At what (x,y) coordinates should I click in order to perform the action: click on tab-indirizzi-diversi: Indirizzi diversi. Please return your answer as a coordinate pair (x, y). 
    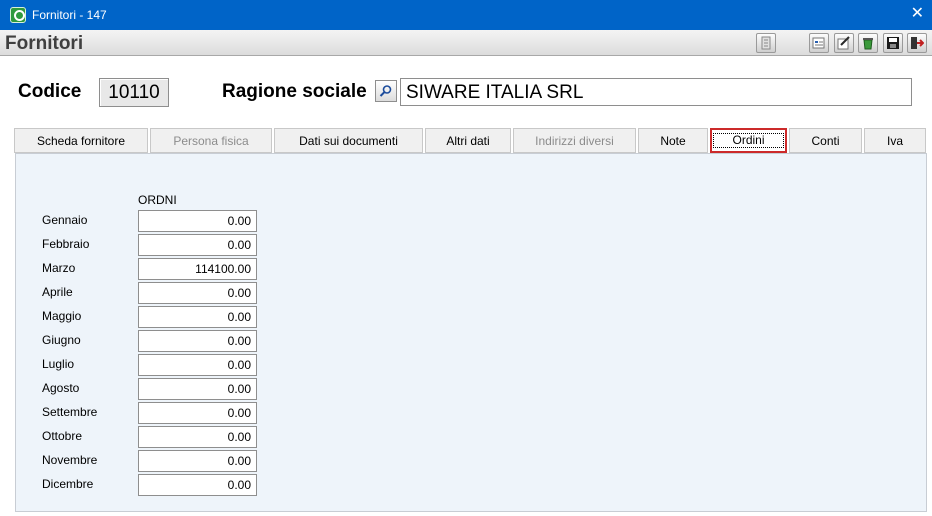
    Looking at the image, I should click on (574, 140).